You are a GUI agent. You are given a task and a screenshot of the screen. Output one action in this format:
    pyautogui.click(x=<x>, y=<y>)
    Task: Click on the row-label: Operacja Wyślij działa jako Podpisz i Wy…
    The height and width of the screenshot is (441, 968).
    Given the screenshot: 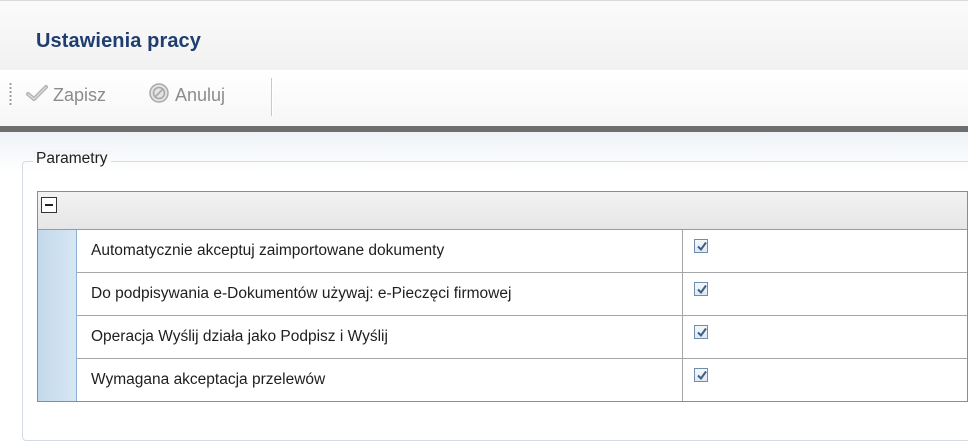 What is the action you would take?
    pyautogui.click(x=239, y=336)
    